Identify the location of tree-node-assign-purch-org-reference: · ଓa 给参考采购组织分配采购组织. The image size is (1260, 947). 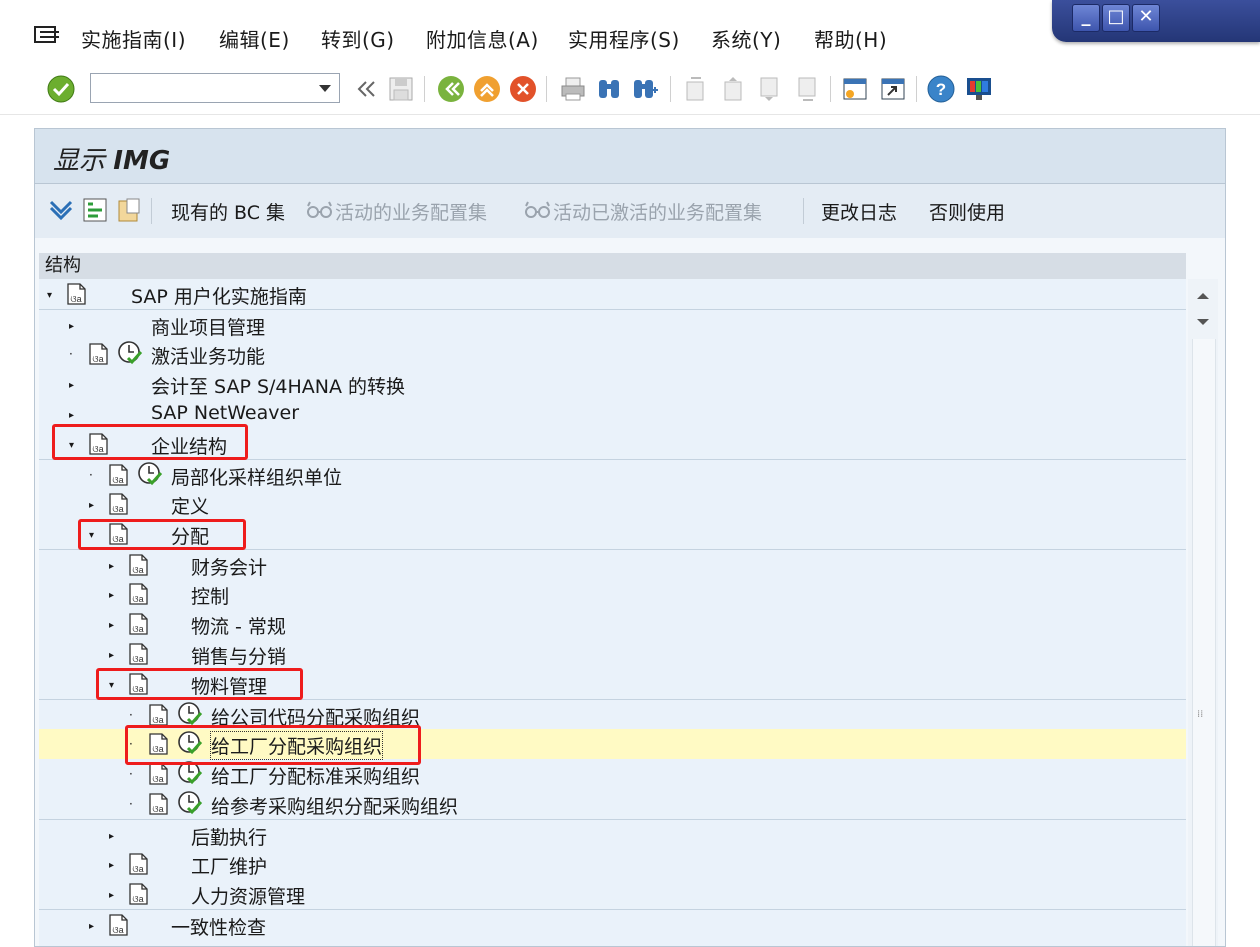
(612, 804).